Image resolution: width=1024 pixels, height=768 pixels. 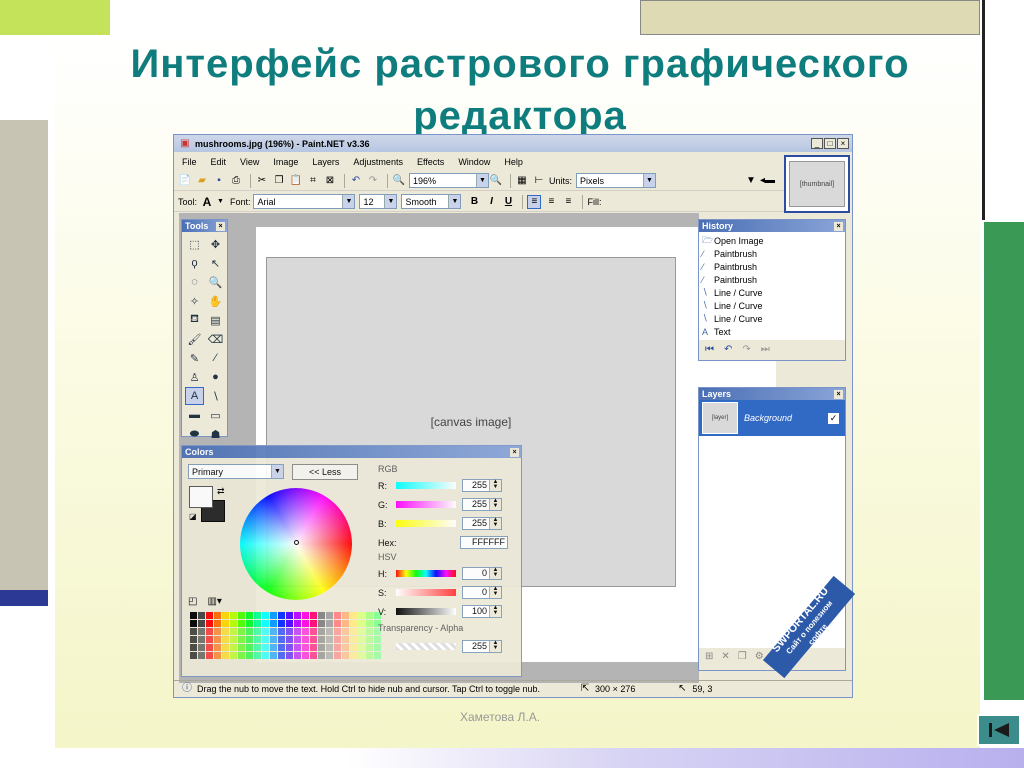 I want to click on alpha-slider, so click(x=426, y=646).